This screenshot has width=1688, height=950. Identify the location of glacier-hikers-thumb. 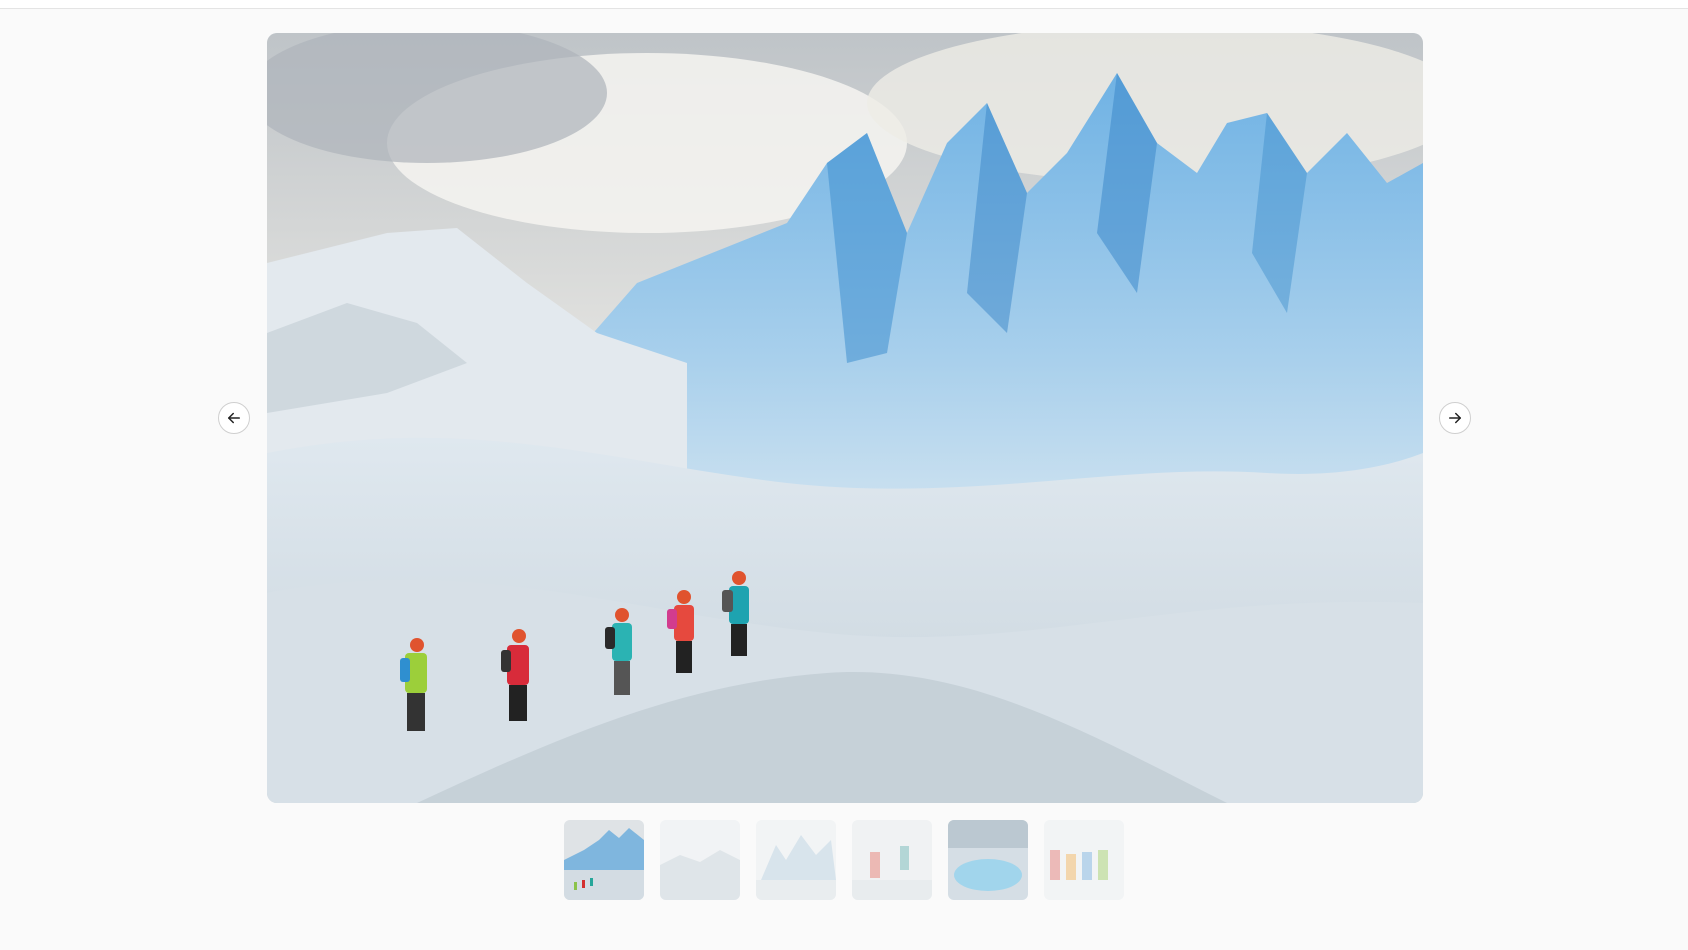
(604, 860).